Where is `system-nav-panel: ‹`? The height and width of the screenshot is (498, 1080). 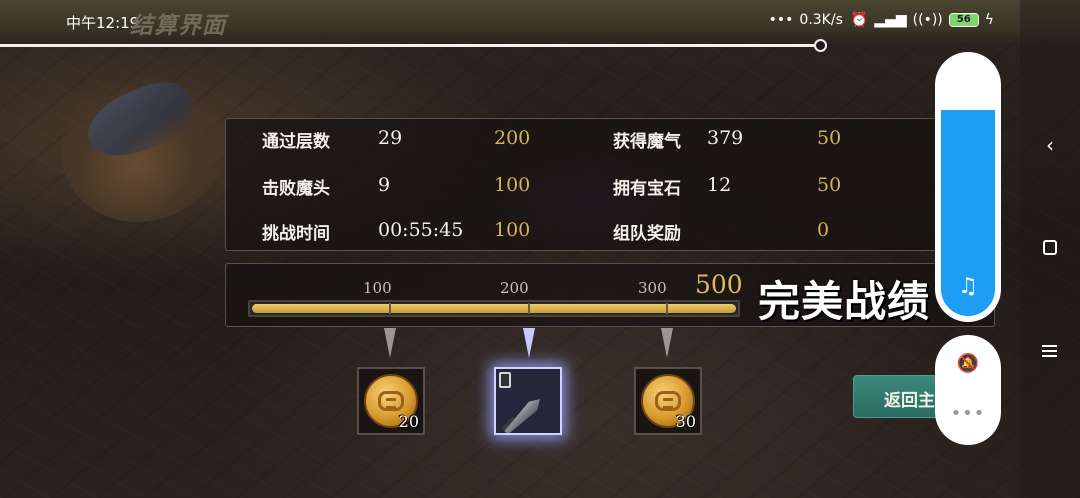
system-nav-panel: ‹ is located at coordinates (1050, 249).